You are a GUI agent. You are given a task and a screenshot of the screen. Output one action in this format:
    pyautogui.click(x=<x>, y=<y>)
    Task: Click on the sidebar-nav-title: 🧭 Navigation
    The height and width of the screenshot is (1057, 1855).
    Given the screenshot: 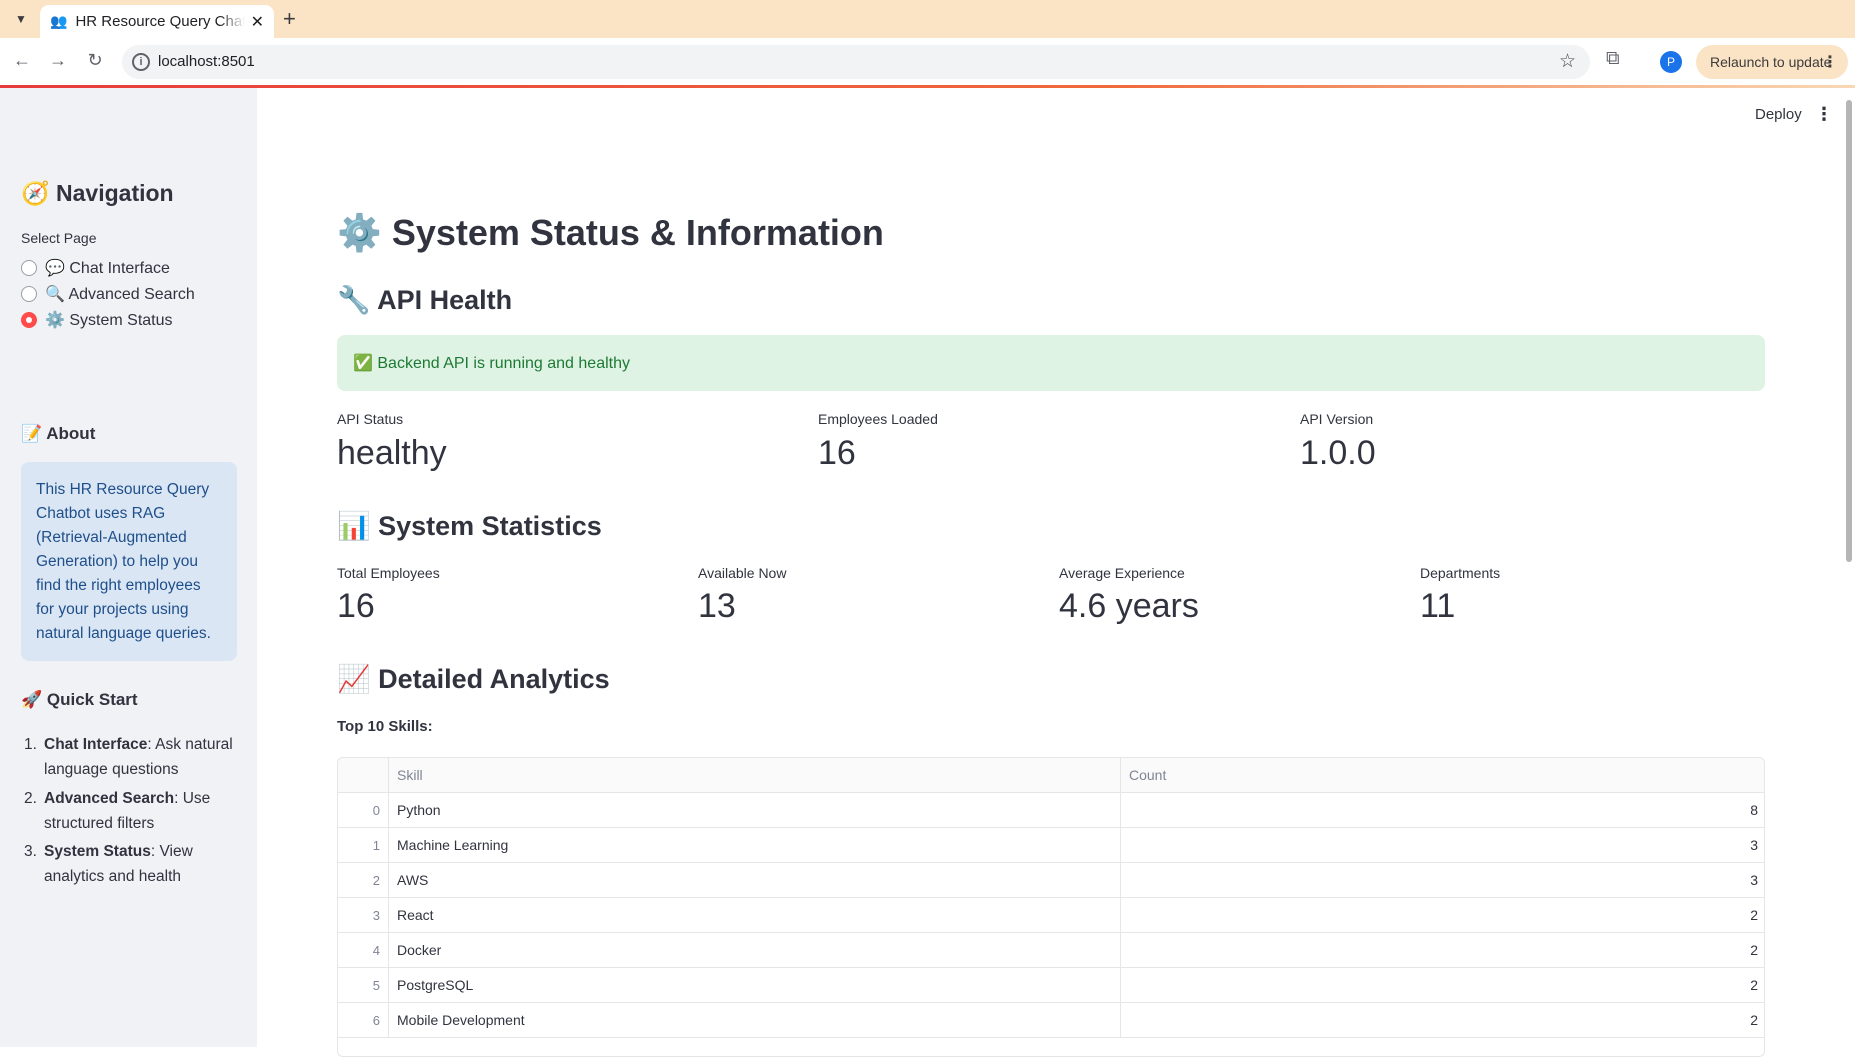 What is the action you would take?
    pyautogui.click(x=97, y=193)
    